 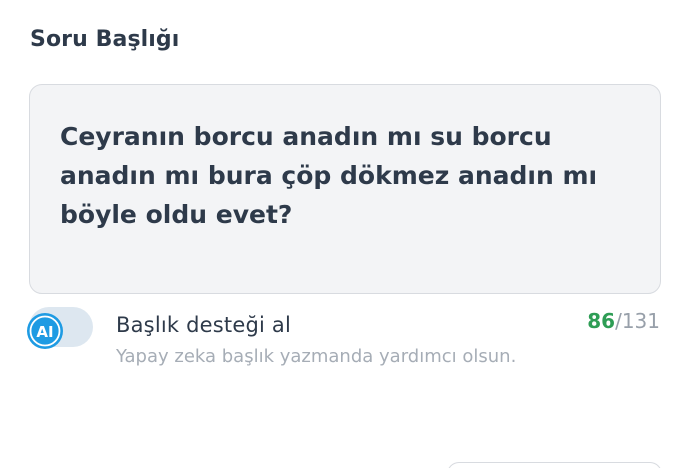 I want to click on ai-icon-label: AI, so click(x=44, y=332).